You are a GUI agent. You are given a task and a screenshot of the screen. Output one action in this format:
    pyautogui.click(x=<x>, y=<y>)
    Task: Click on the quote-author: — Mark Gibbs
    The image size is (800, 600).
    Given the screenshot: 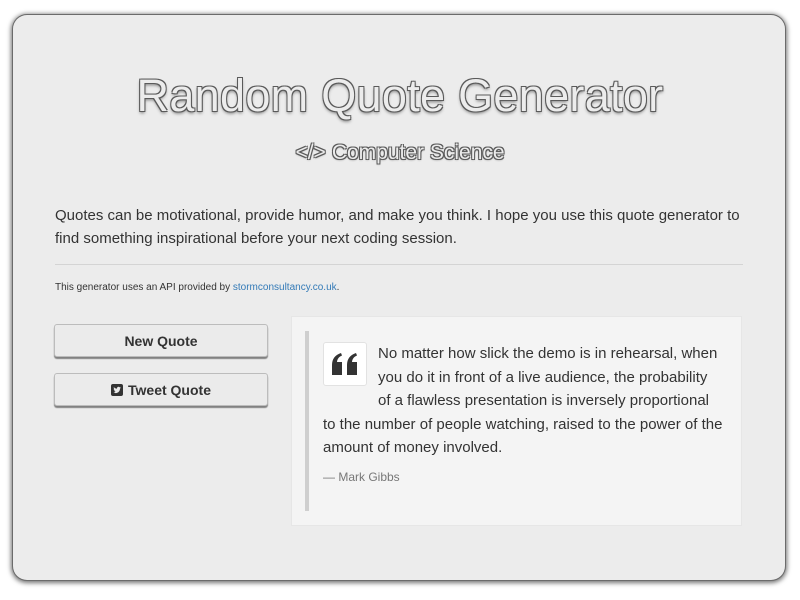 What is the action you would take?
    pyautogui.click(x=361, y=477)
    